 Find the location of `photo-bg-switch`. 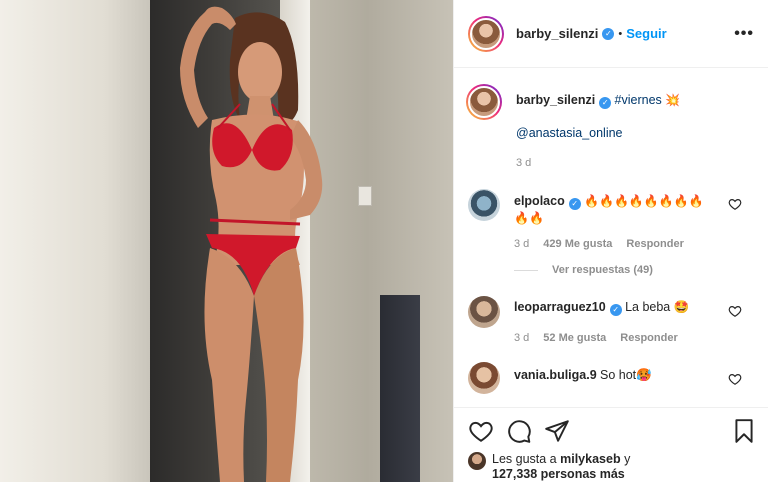

photo-bg-switch is located at coordinates (365, 196).